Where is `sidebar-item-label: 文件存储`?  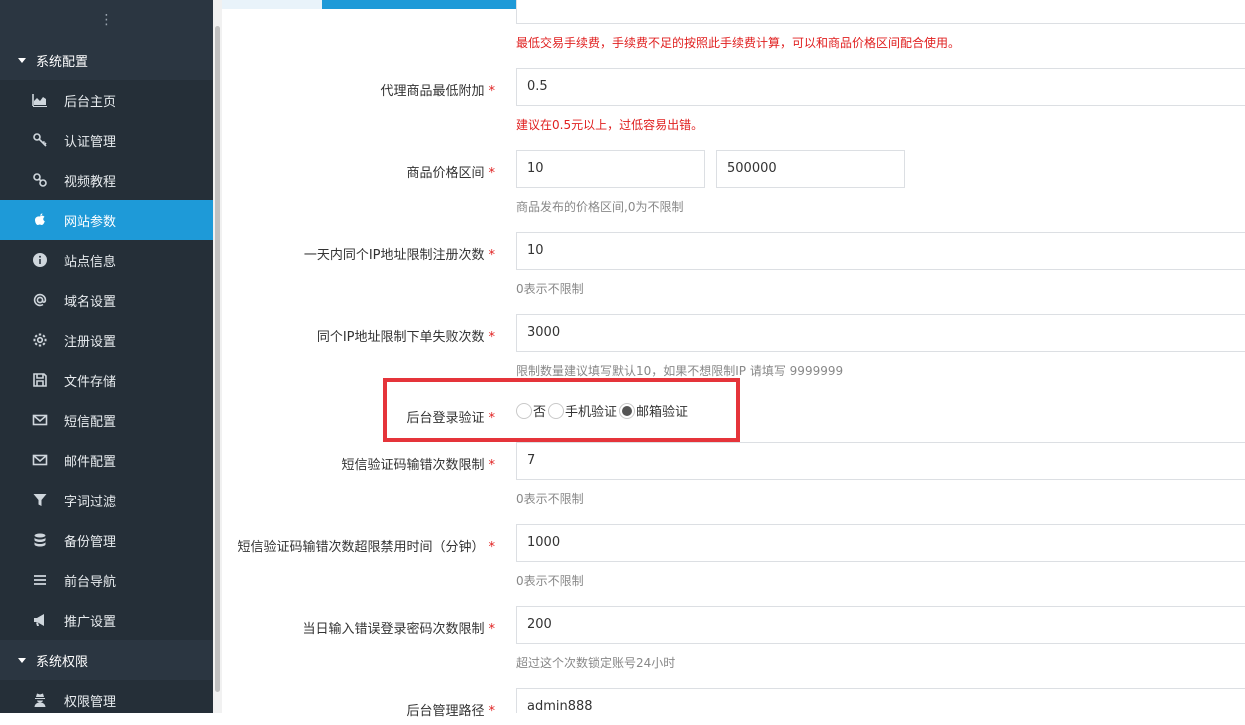 sidebar-item-label: 文件存储 is located at coordinates (90, 382).